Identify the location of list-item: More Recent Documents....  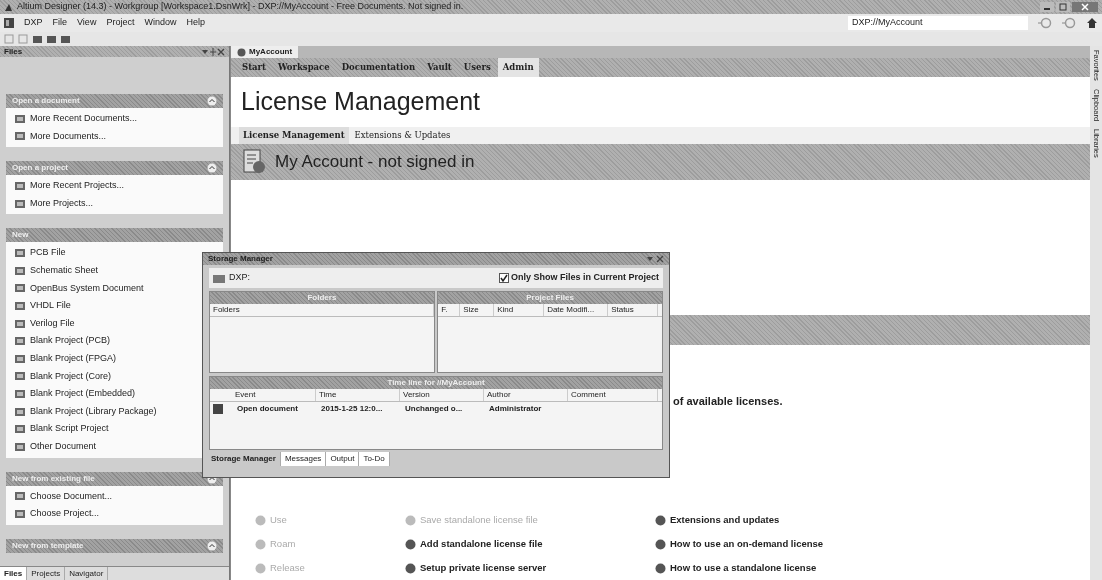
(74, 119).